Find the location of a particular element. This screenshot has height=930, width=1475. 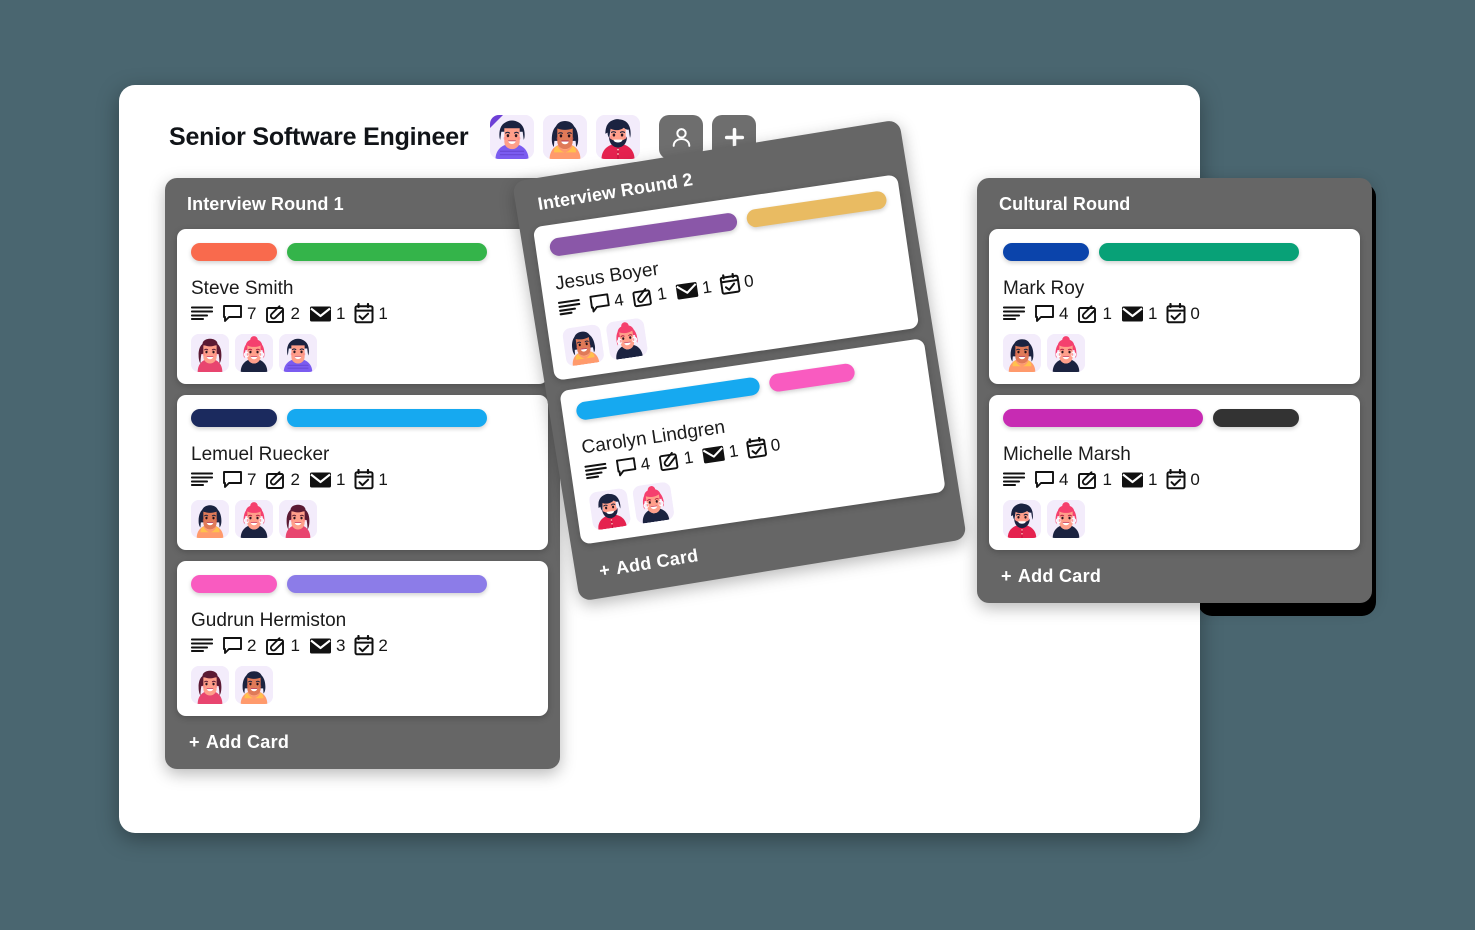

envelope-icon is located at coordinates (713, 454).